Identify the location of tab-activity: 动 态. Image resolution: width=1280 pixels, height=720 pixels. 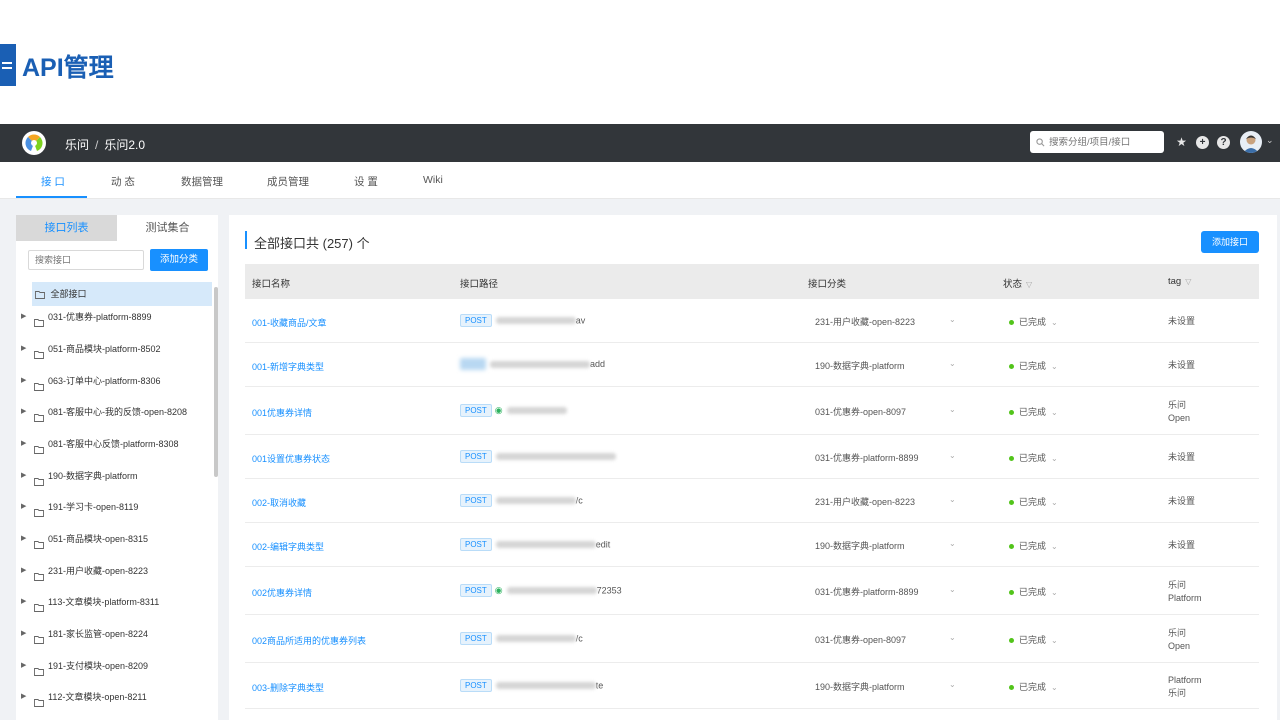
(123, 181).